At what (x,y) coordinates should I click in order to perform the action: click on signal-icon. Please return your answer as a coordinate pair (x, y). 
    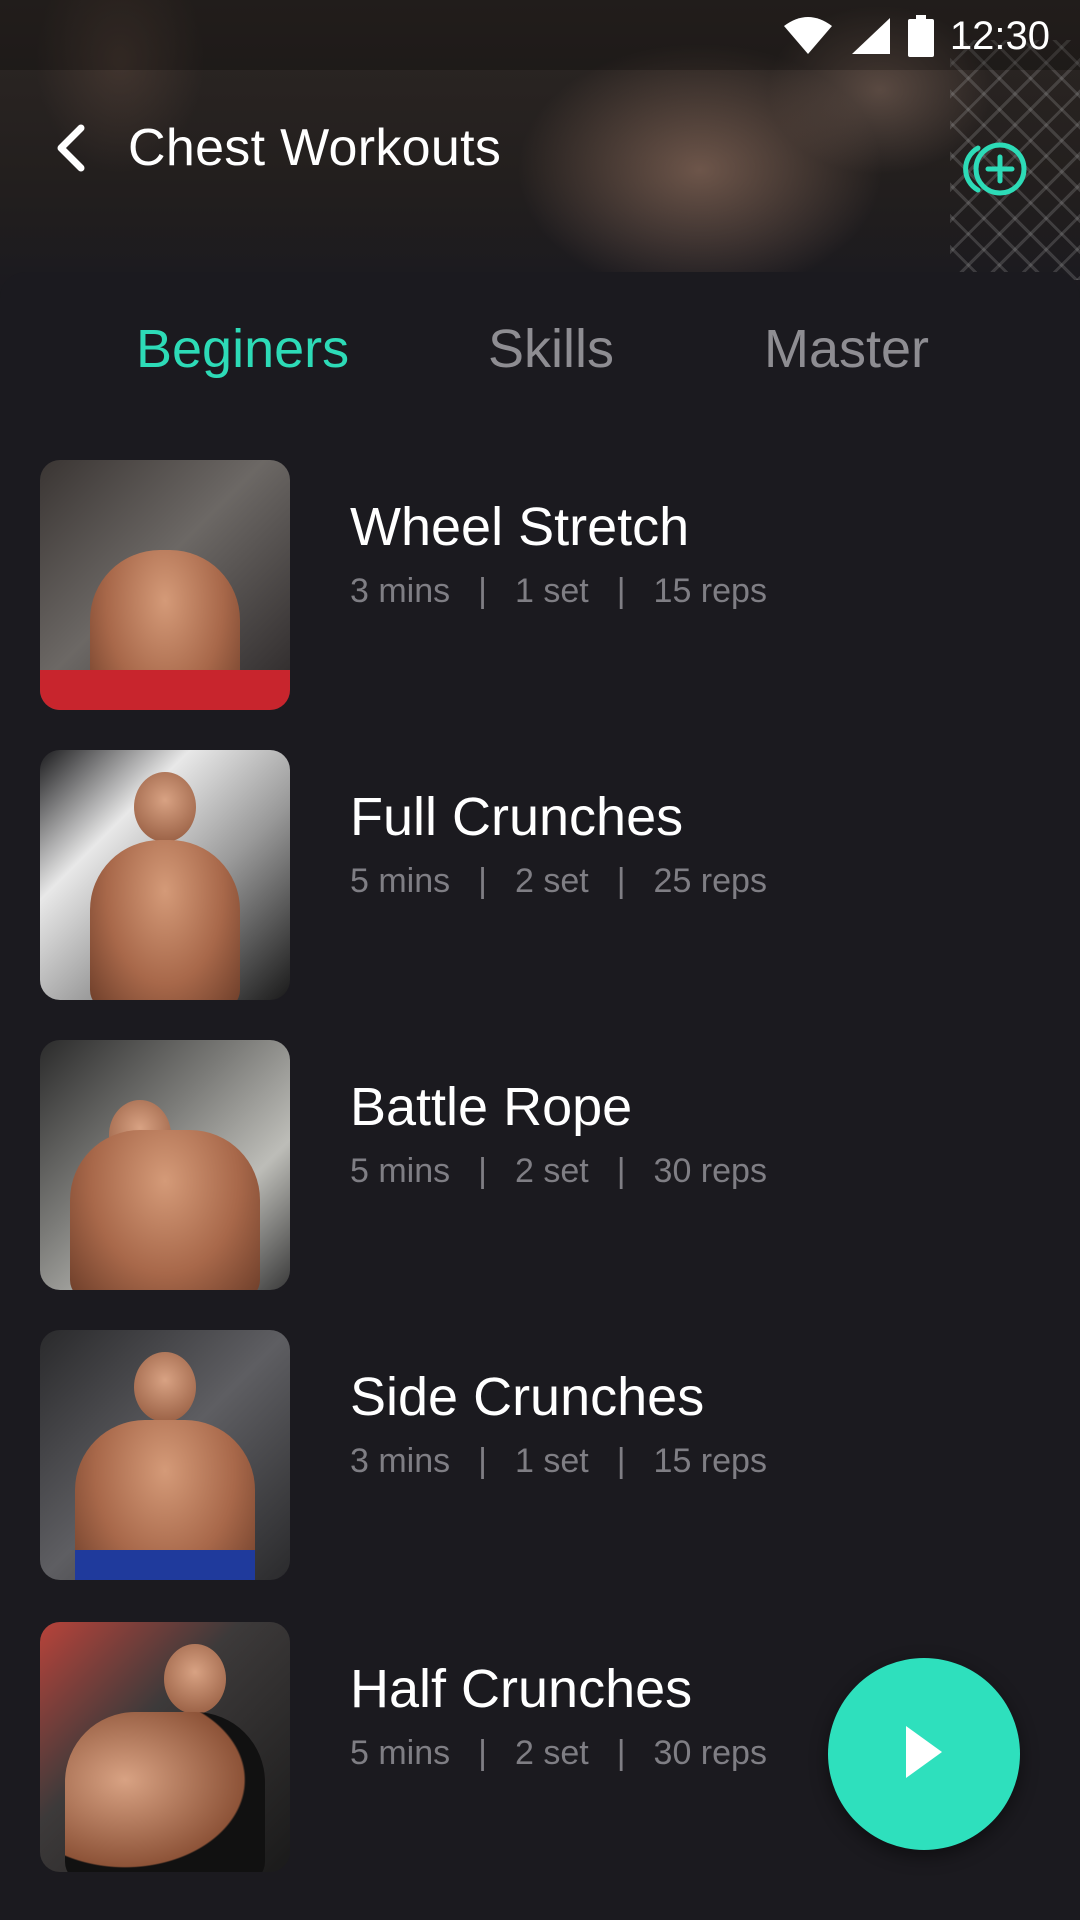
    Looking at the image, I should click on (871, 36).